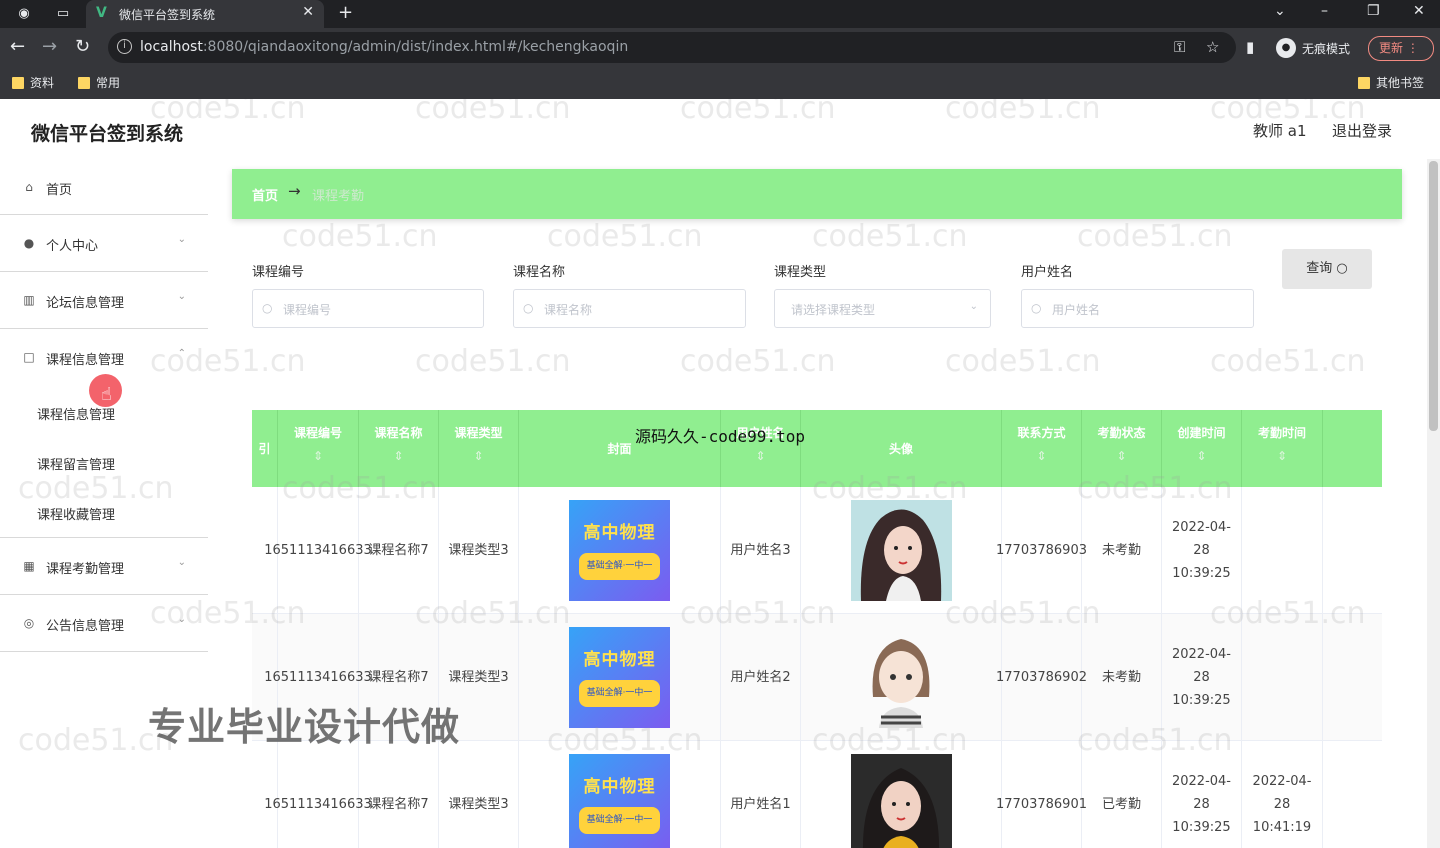  What do you see at coordinates (1391, 82) in the screenshot?
I see `other-bookmarks: 其他书签` at bounding box center [1391, 82].